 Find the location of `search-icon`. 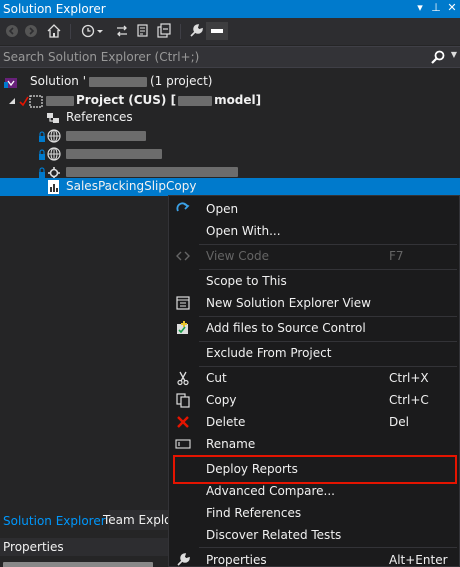

search-icon is located at coordinates (438, 57).